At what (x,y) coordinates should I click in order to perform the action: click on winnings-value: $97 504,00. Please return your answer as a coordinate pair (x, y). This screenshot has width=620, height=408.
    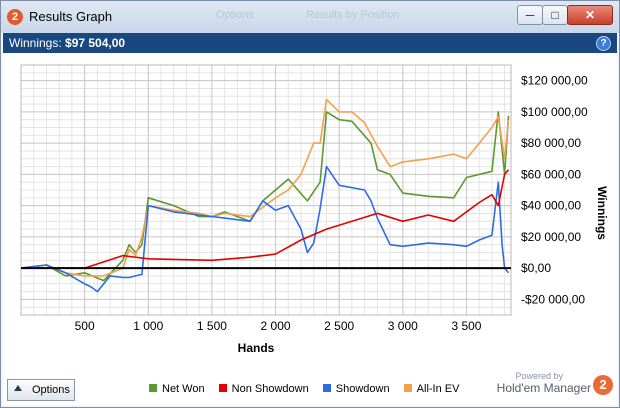
    Looking at the image, I should click on (95, 43).